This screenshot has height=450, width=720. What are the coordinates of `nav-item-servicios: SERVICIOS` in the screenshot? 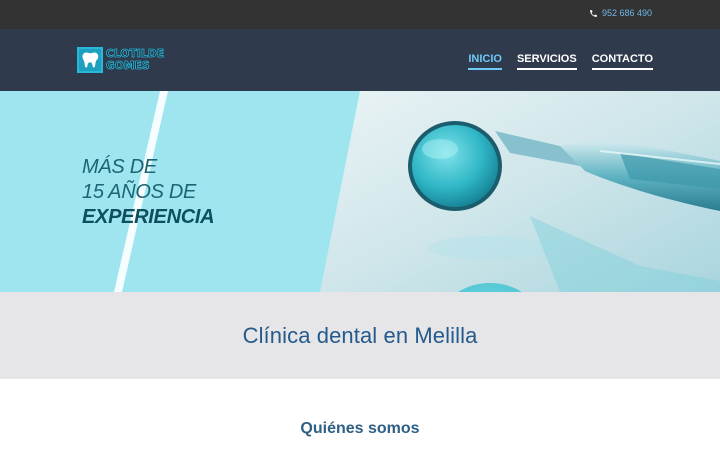 It's located at (546, 61).